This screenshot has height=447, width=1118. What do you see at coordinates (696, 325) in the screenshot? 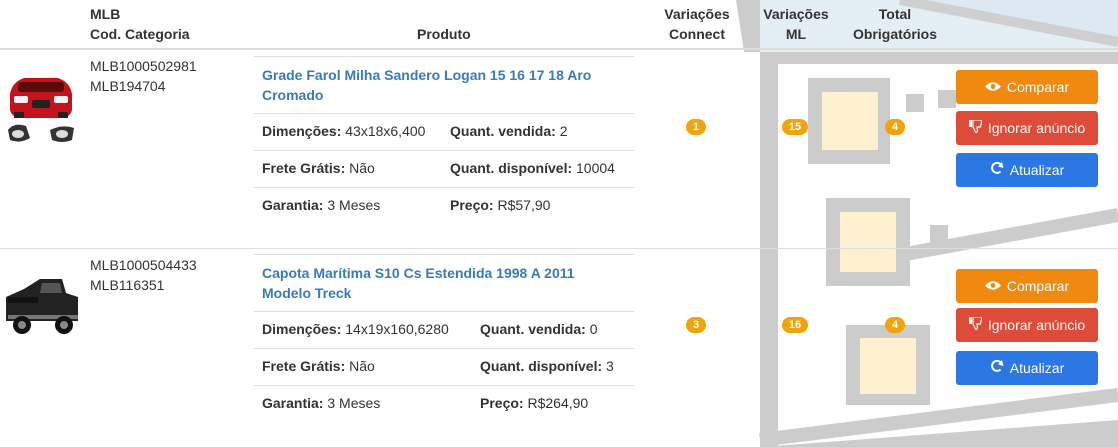
I see `variacoes-connect-badge: 3` at bounding box center [696, 325].